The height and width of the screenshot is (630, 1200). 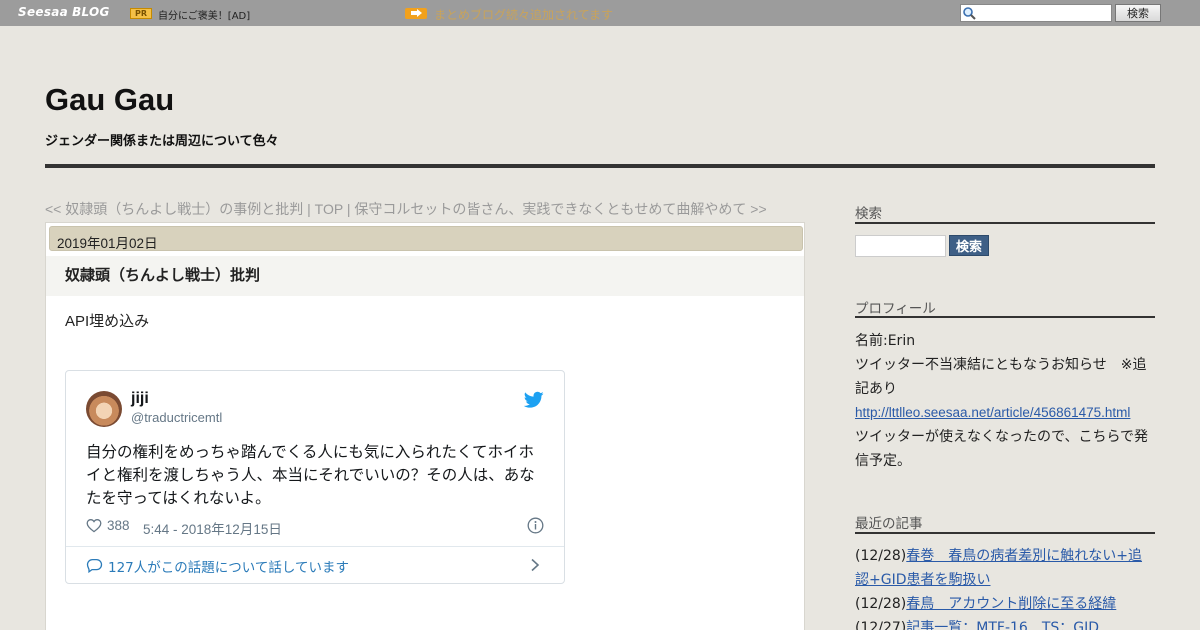 What do you see at coordinates (118, 525) in the screenshot?
I see `like-count: 388` at bounding box center [118, 525].